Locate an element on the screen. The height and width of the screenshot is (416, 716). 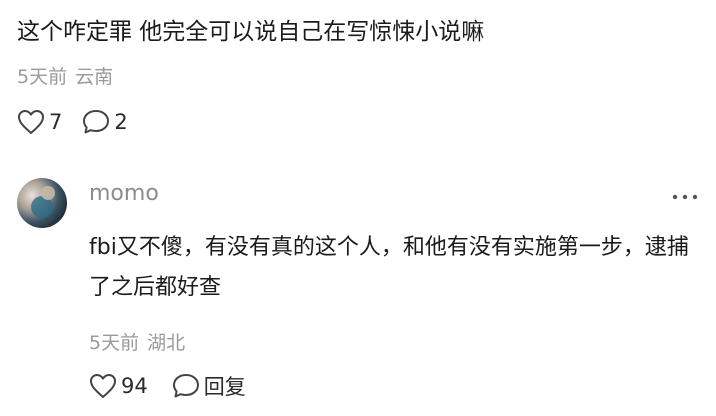
reply-to-reply-button: 回复 is located at coordinates (209, 386).